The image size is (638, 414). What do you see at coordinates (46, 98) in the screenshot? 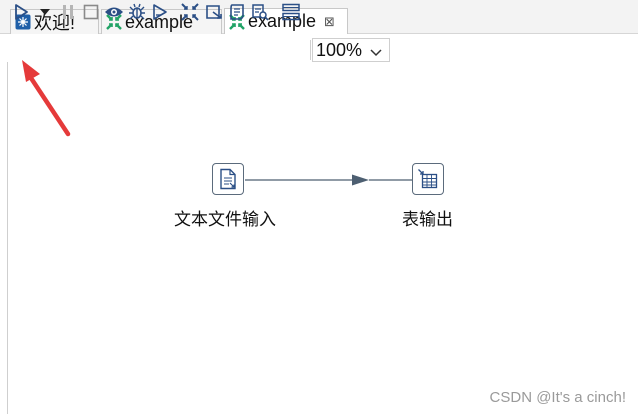
I see `annotation-arrow` at bounding box center [46, 98].